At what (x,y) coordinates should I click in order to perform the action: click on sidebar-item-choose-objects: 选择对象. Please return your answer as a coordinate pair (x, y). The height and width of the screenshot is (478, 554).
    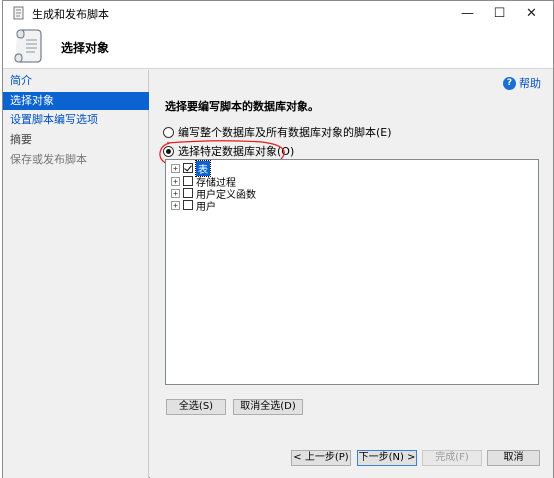
    Looking at the image, I should click on (76, 101).